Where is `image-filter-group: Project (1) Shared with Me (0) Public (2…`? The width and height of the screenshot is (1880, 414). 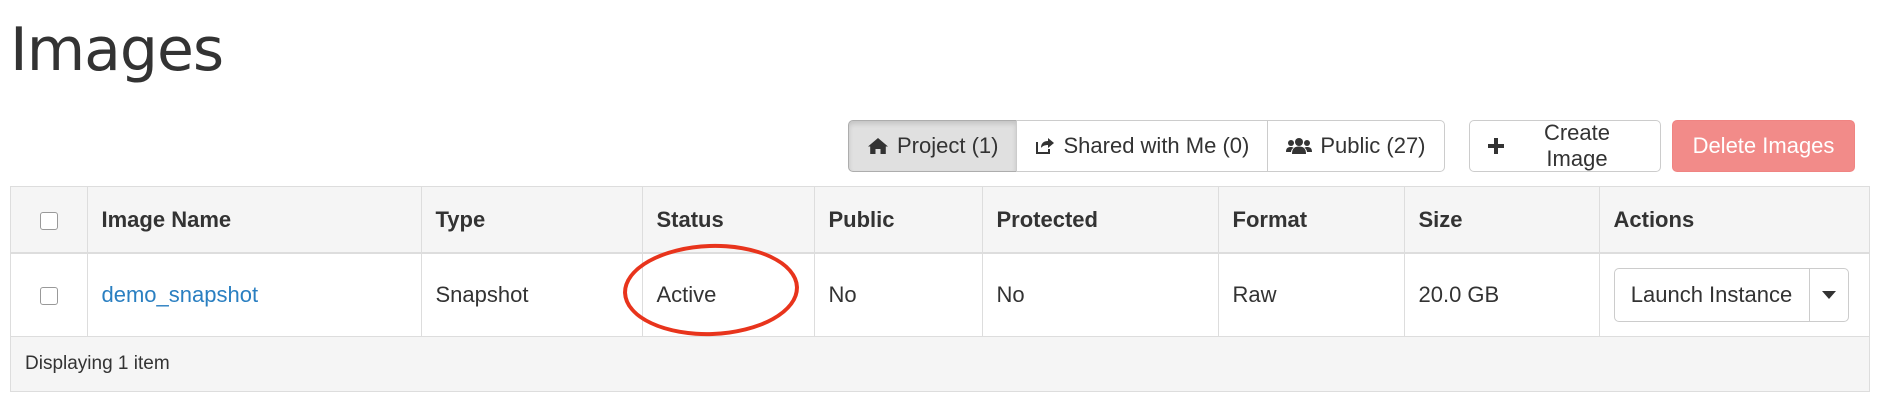 image-filter-group: Project (1) Shared with Me (0) Public (2… is located at coordinates (1146, 146).